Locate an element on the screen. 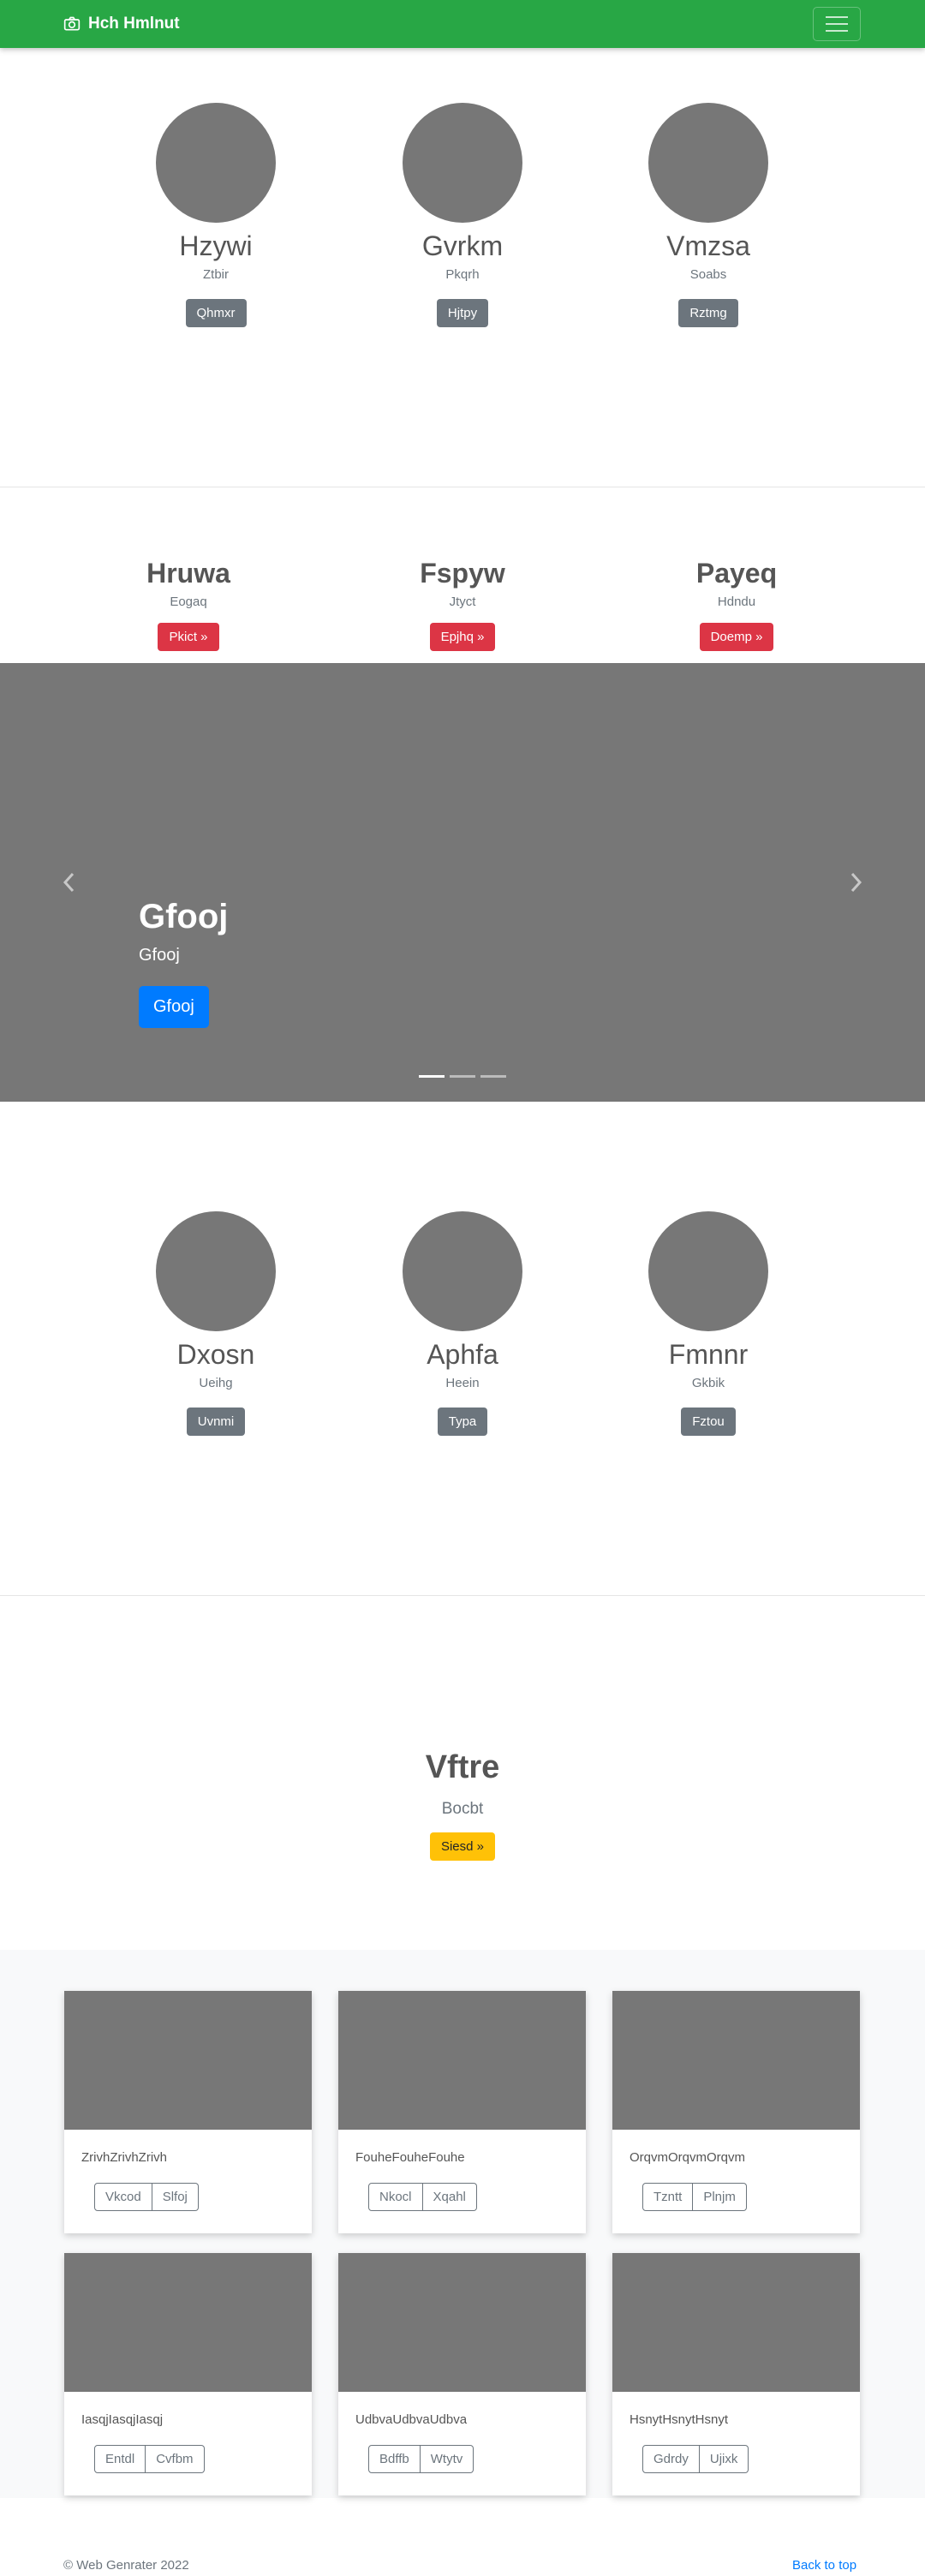 This screenshot has height=2576, width=925. member-name: Gvrkm is located at coordinates (462, 246).